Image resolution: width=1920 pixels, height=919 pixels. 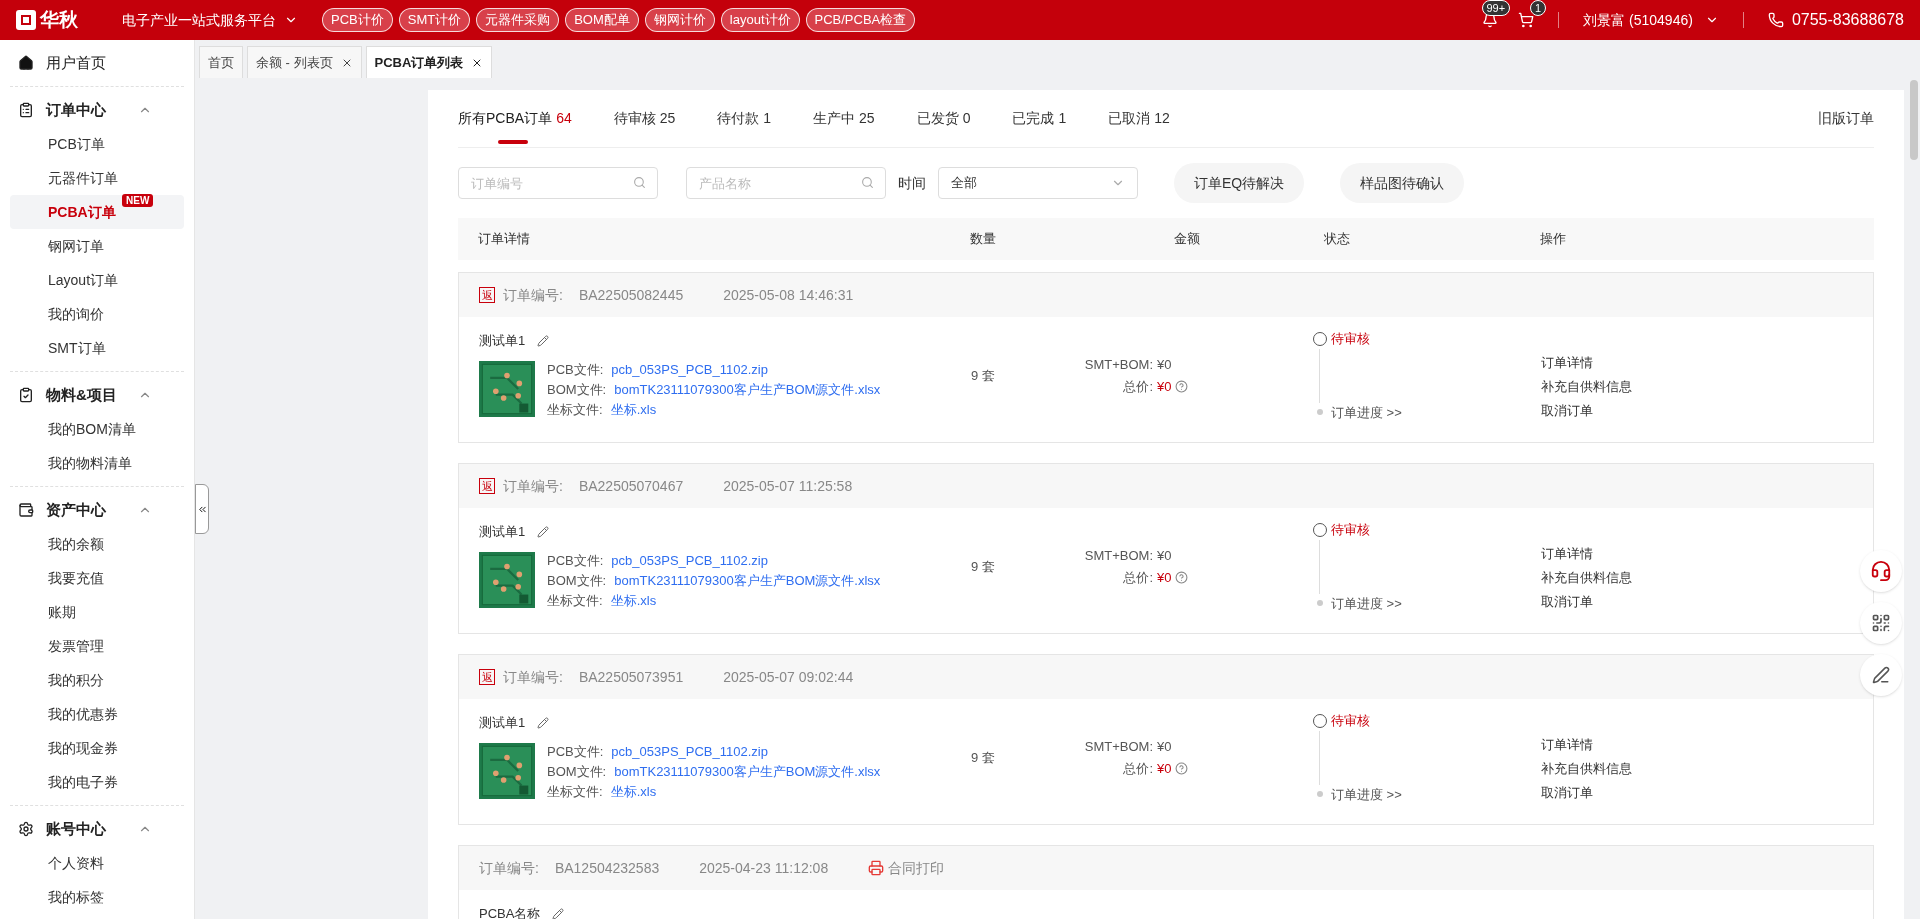 What do you see at coordinates (602, 20) in the screenshot?
I see `nav-pill: BOM配单` at bounding box center [602, 20].